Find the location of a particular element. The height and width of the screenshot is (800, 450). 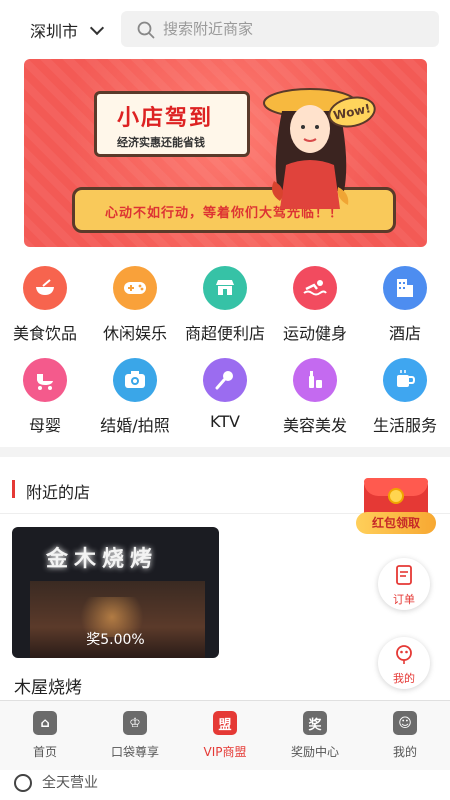

banner-card: 小店驾到 经济实惠还能省钱 is located at coordinates (172, 124).